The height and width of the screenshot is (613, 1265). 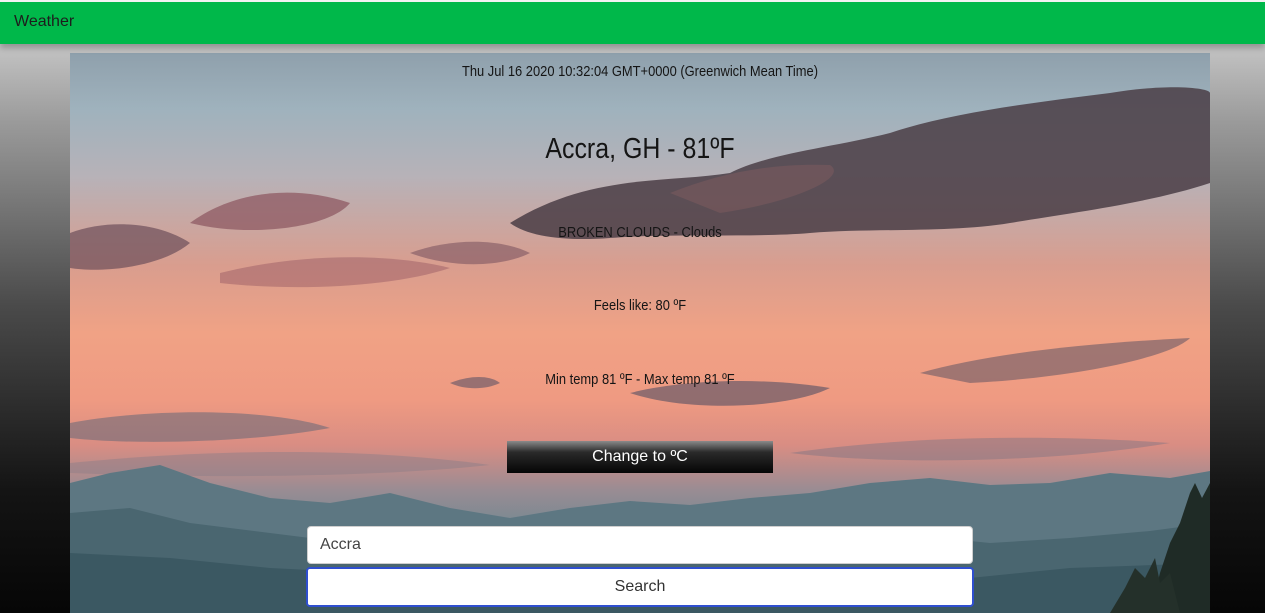 I want to click on navbar-brand: Weather, so click(x=44, y=22).